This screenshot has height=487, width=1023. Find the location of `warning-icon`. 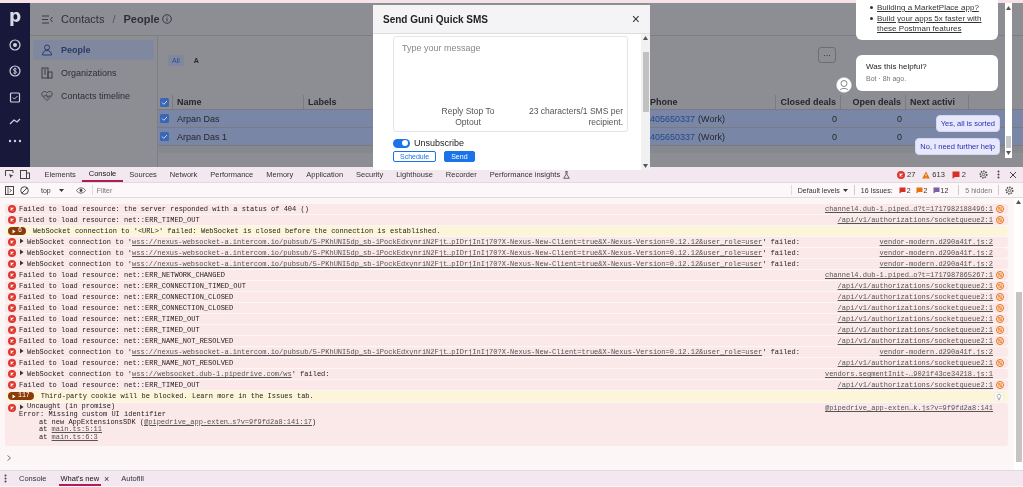

warning-icon is located at coordinates (926, 174).